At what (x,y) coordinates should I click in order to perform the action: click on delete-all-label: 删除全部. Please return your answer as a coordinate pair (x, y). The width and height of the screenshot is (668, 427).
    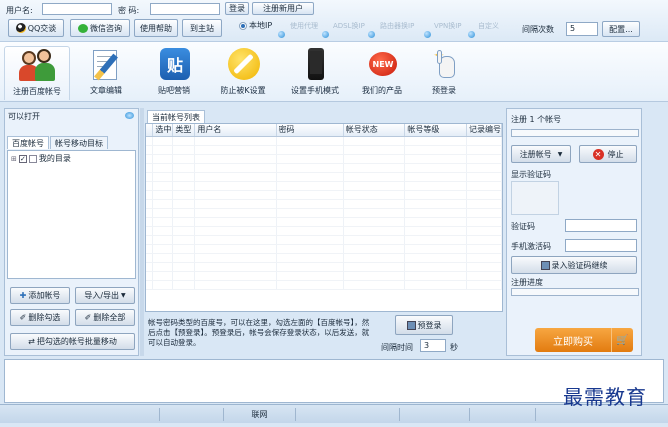
    Looking at the image, I should click on (109, 317).